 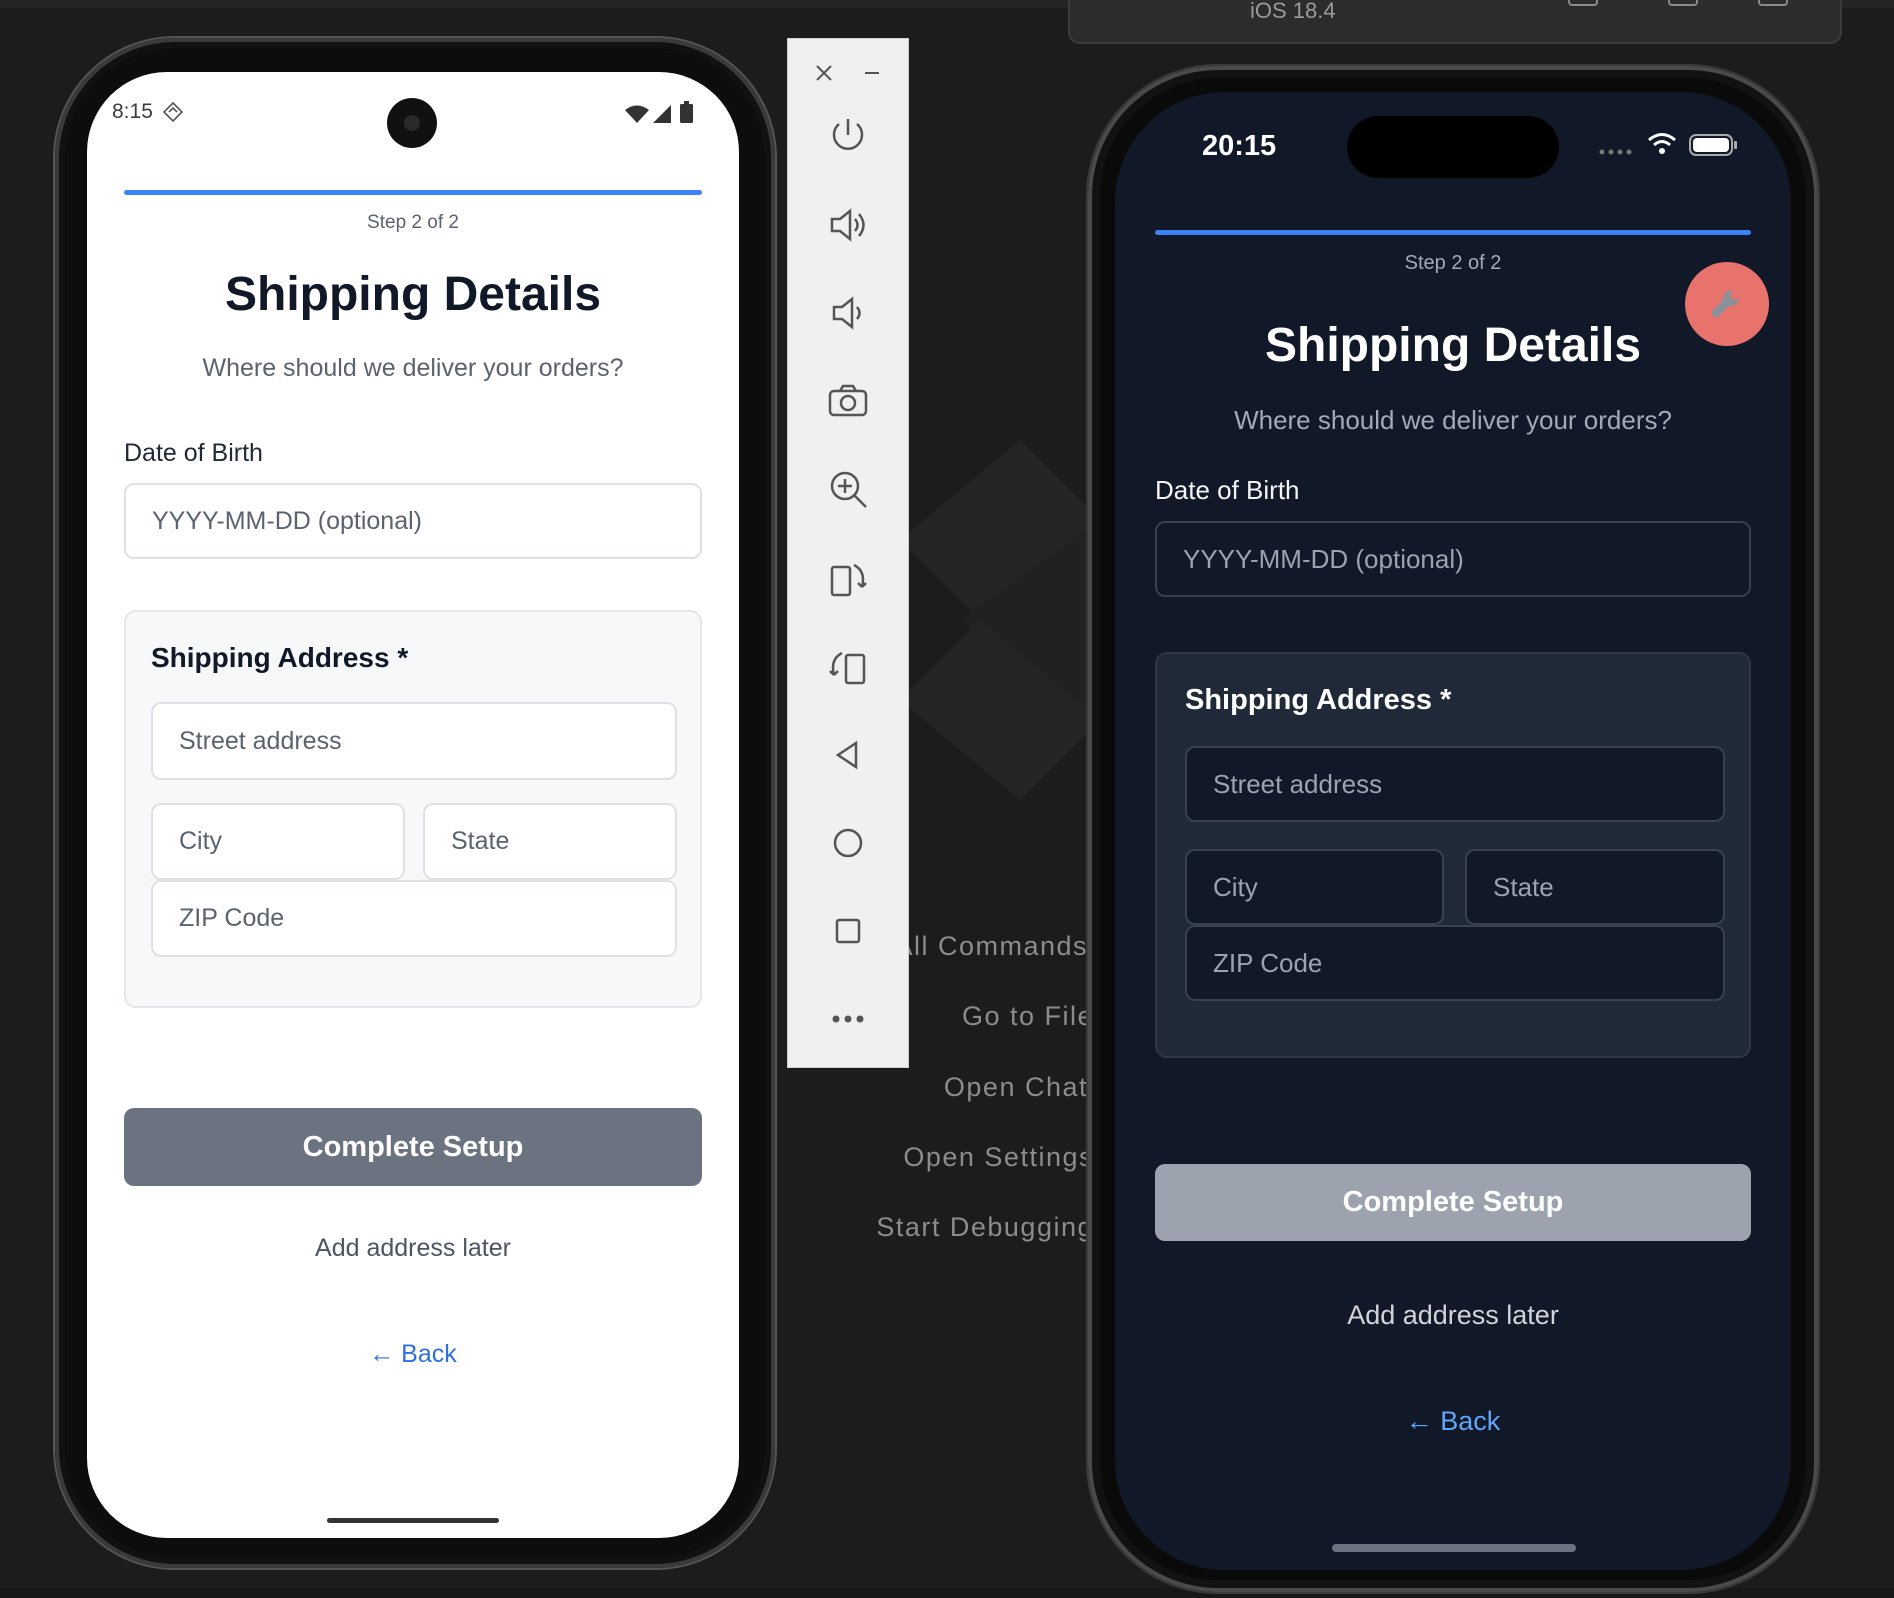 I want to click on rotate-icon, so click(x=1773, y=3).